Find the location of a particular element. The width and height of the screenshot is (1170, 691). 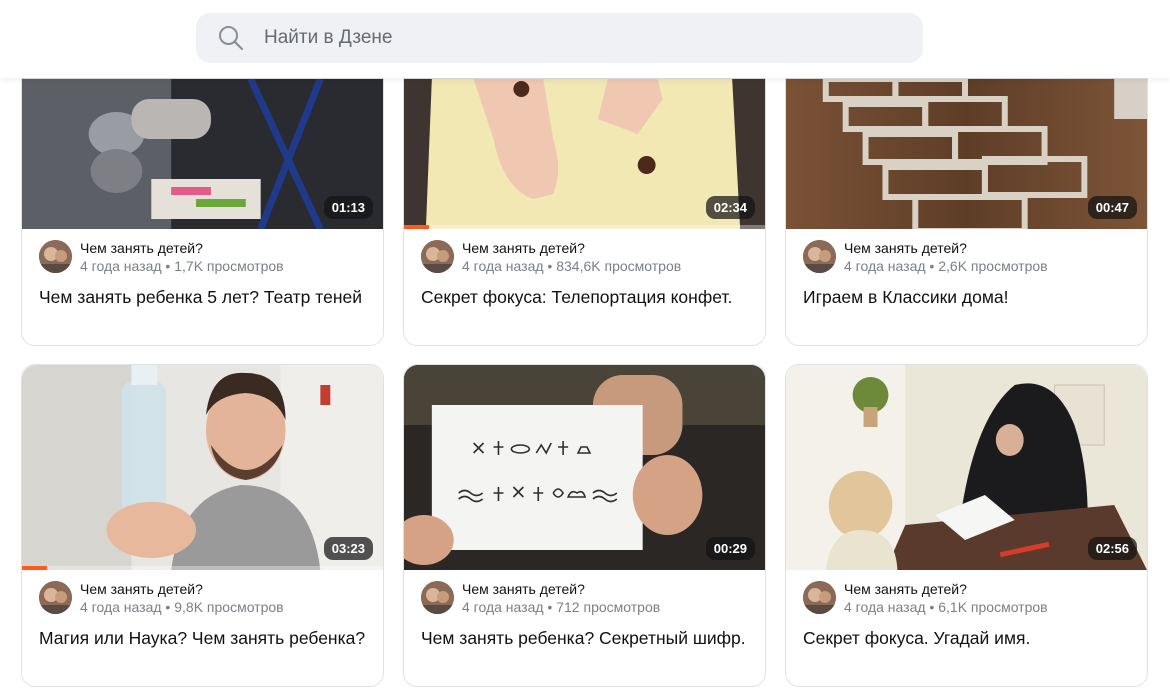

search-bar is located at coordinates (559, 38).